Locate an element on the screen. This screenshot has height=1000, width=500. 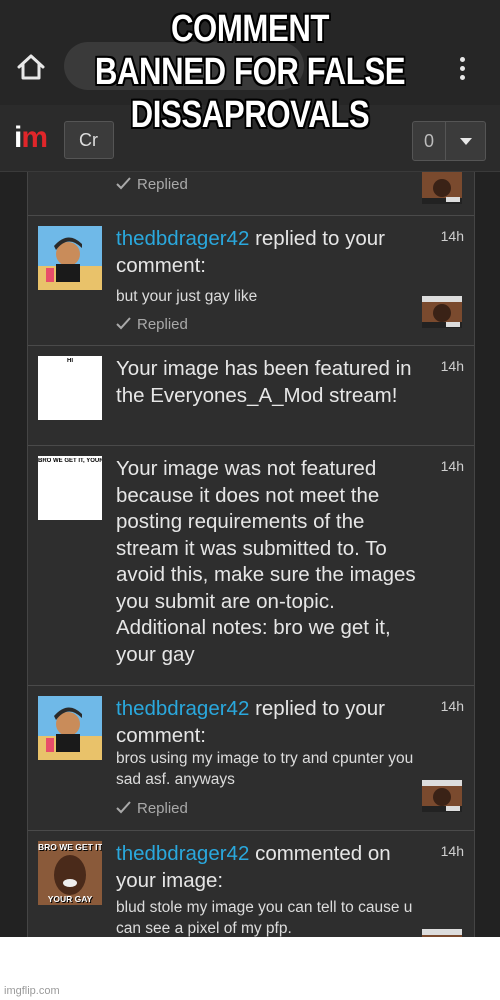
caption-line: DISSAPROVALS is located at coordinates (250, 115).